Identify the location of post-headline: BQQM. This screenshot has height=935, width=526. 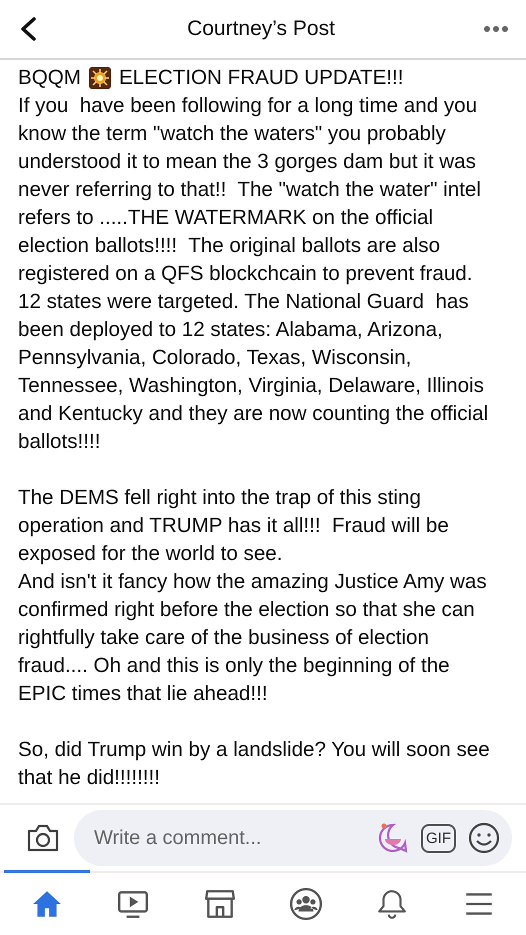
(49, 78).